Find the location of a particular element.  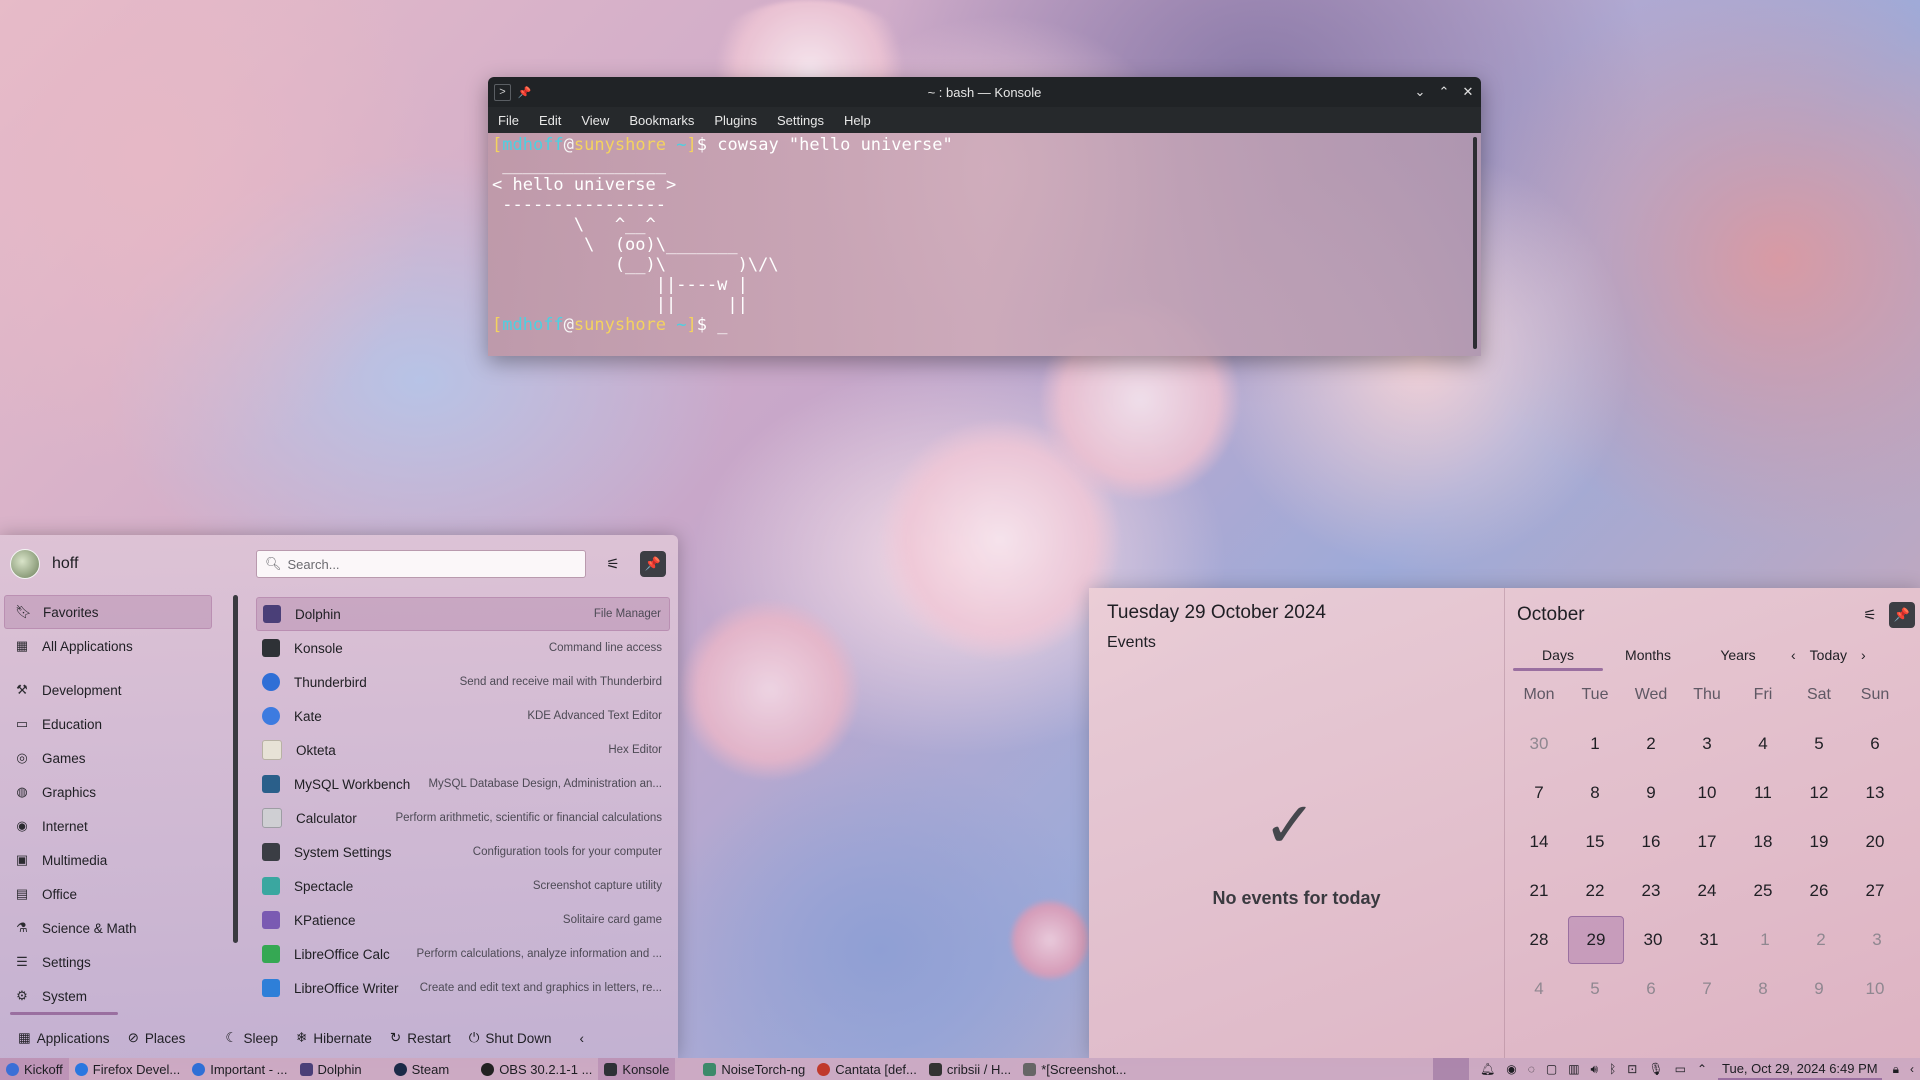

bluetooth-icon: ᛒ is located at coordinates (1612, 1069).